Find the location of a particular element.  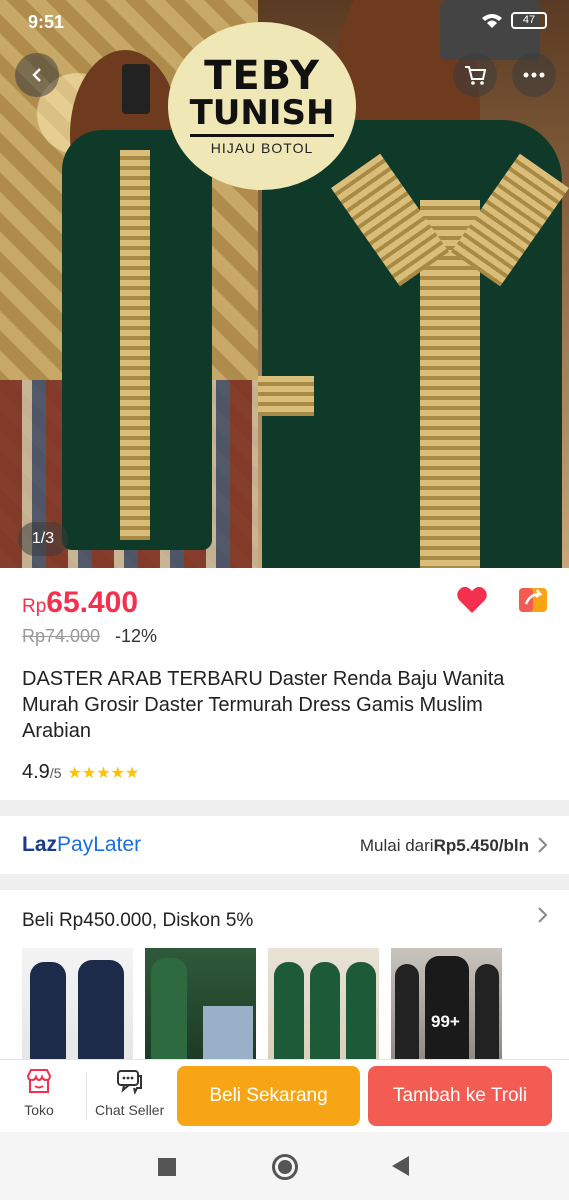

discount-percent: -12% is located at coordinates (136, 636).